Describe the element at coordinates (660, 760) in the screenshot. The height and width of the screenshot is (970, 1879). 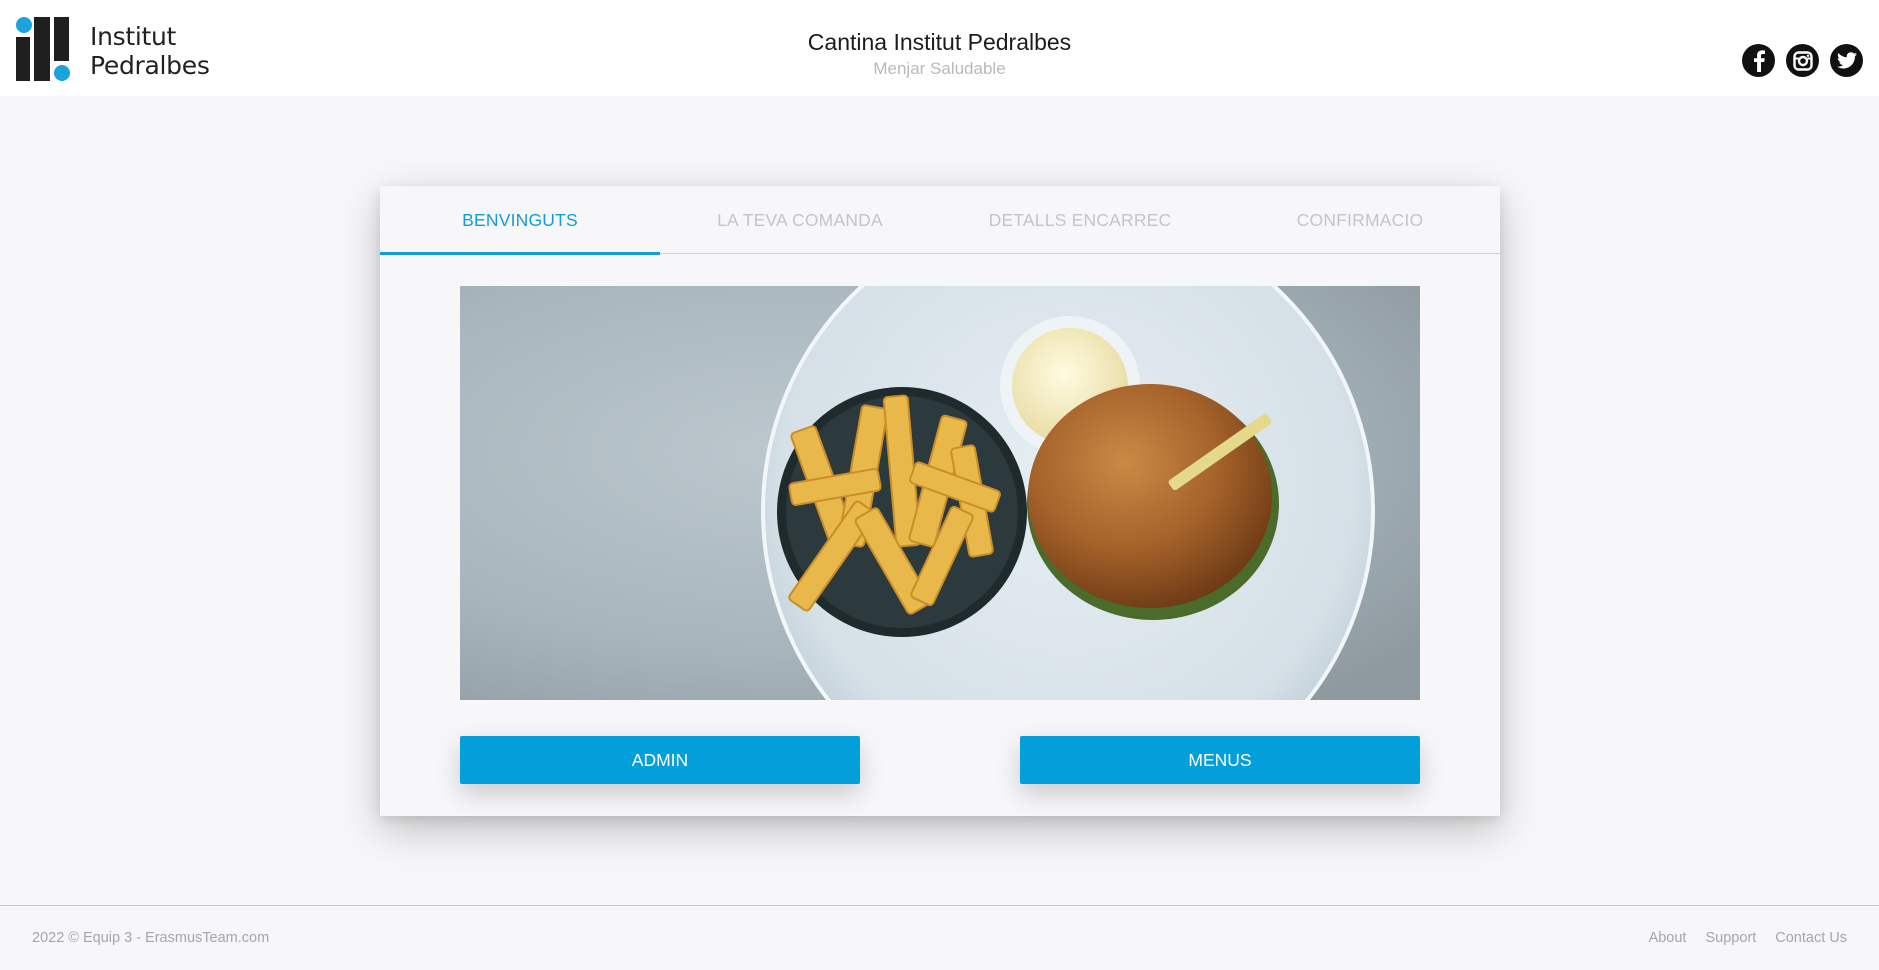
I see `admin-button: ADMIN` at that location.